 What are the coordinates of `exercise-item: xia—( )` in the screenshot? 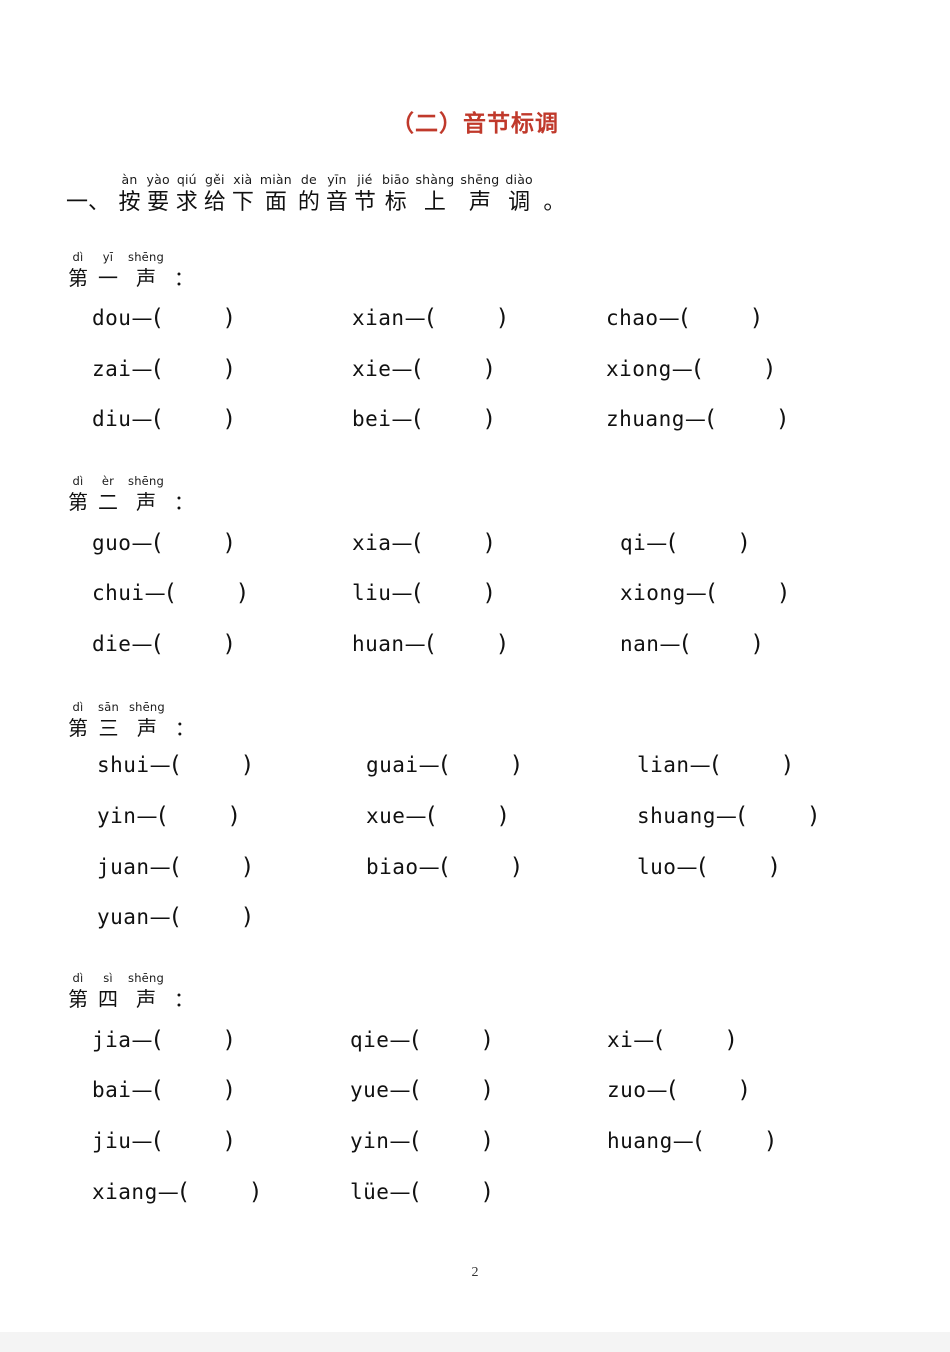 It's located at (423, 543).